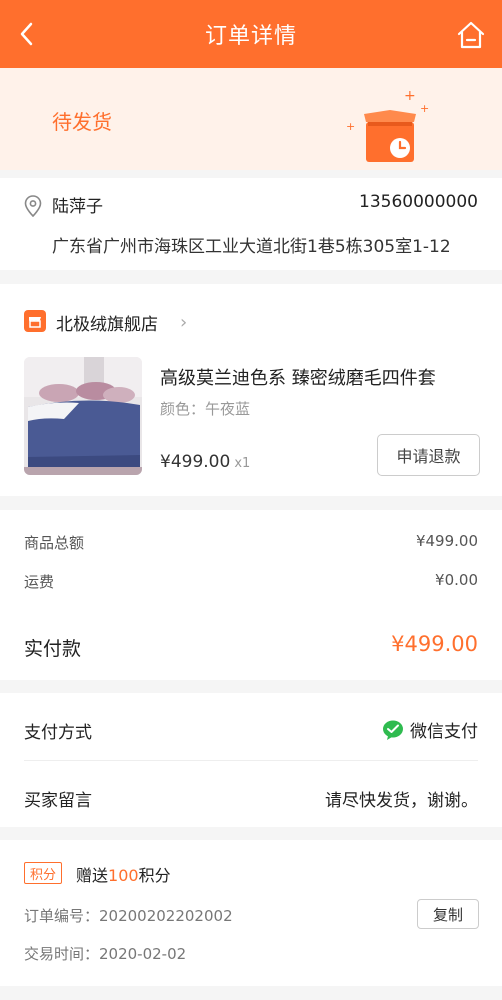 The image size is (502, 1000). Describe the element at coordinates (92, 875) in the screenshot. I see `points-prefix: 赠送` at that location.